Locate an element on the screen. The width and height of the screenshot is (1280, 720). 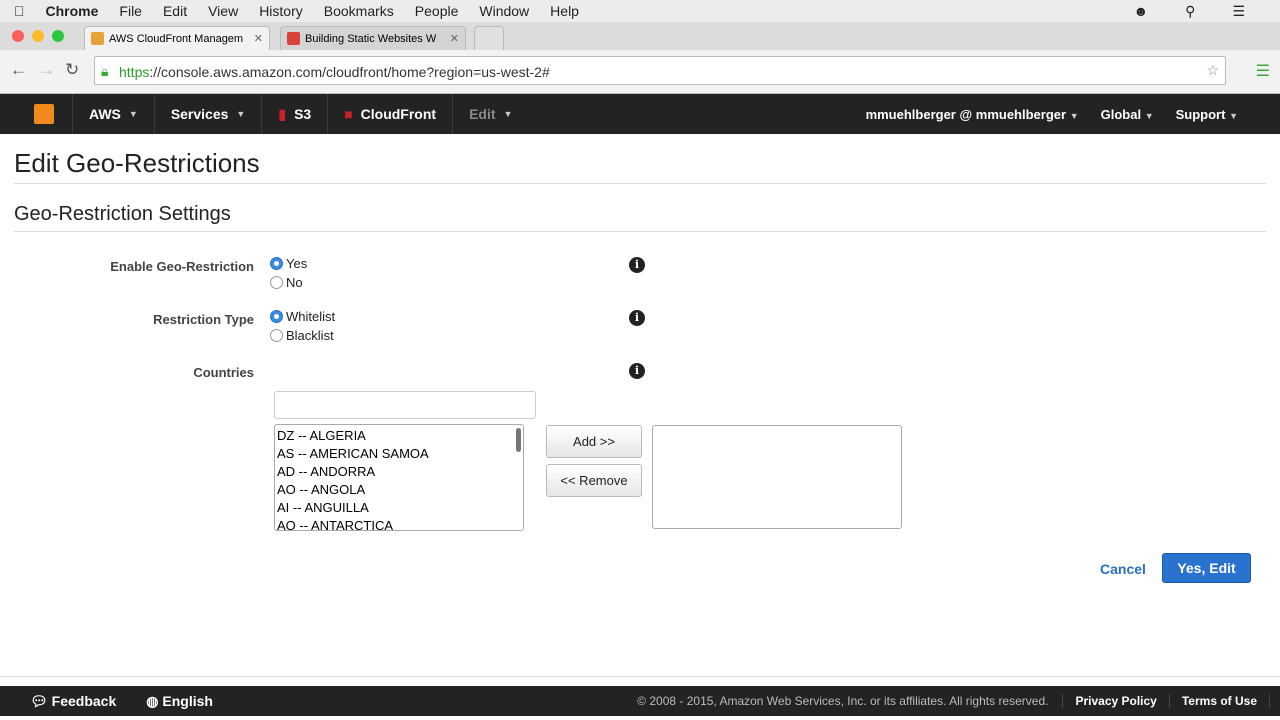
restriction-type-label: Restriction Type is located at coordinates (203, 319).